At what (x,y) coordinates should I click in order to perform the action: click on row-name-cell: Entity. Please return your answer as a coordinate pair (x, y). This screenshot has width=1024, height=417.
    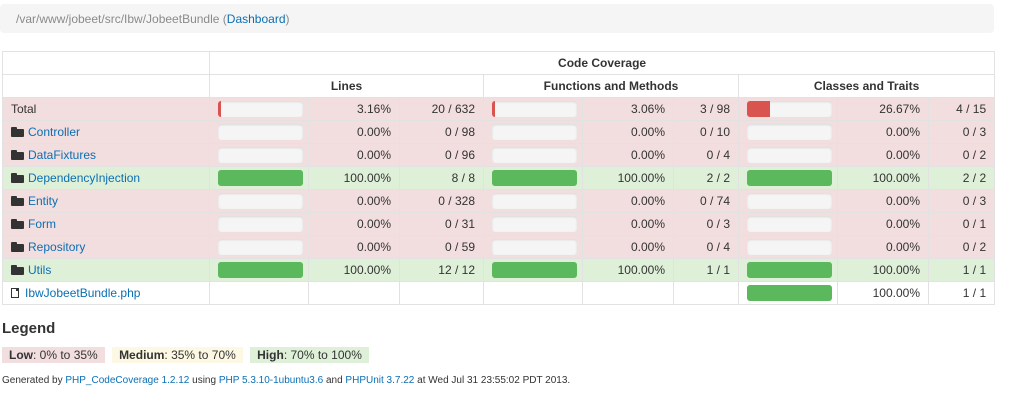
    Looking at the image, I should click on (106, 201).